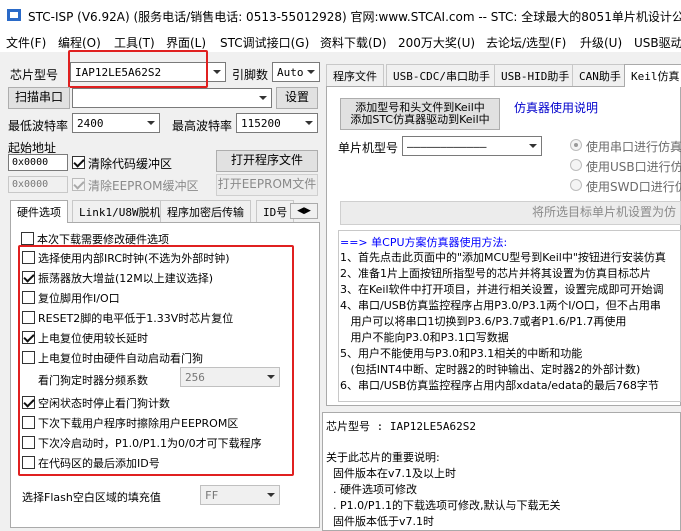  What do you see at coordinates (297, 98) in the screenshot?
I see `settings-button: 设置` at bounding box center [297, 98].